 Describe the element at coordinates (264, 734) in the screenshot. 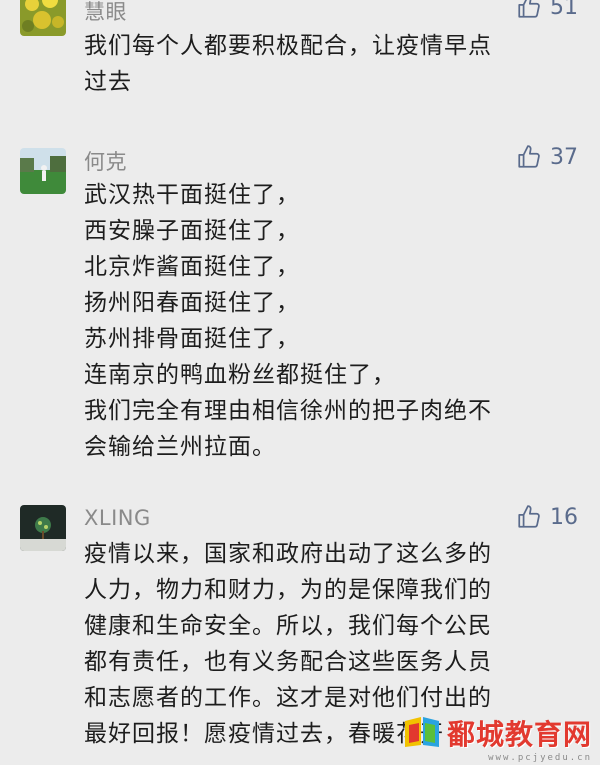

I see `comment-line: 最好回报！愿疫情过去，春暖花开` at that location.